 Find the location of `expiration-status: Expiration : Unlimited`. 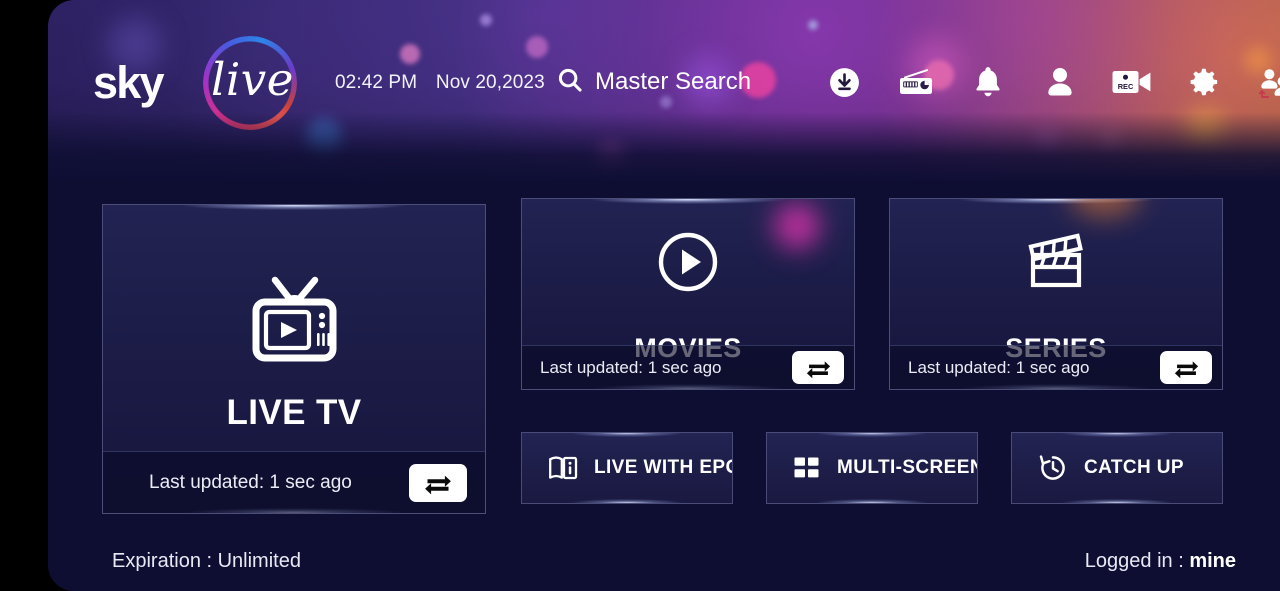

expiration-status: Expiration : Unlimited is located at coordinates (206, 561).